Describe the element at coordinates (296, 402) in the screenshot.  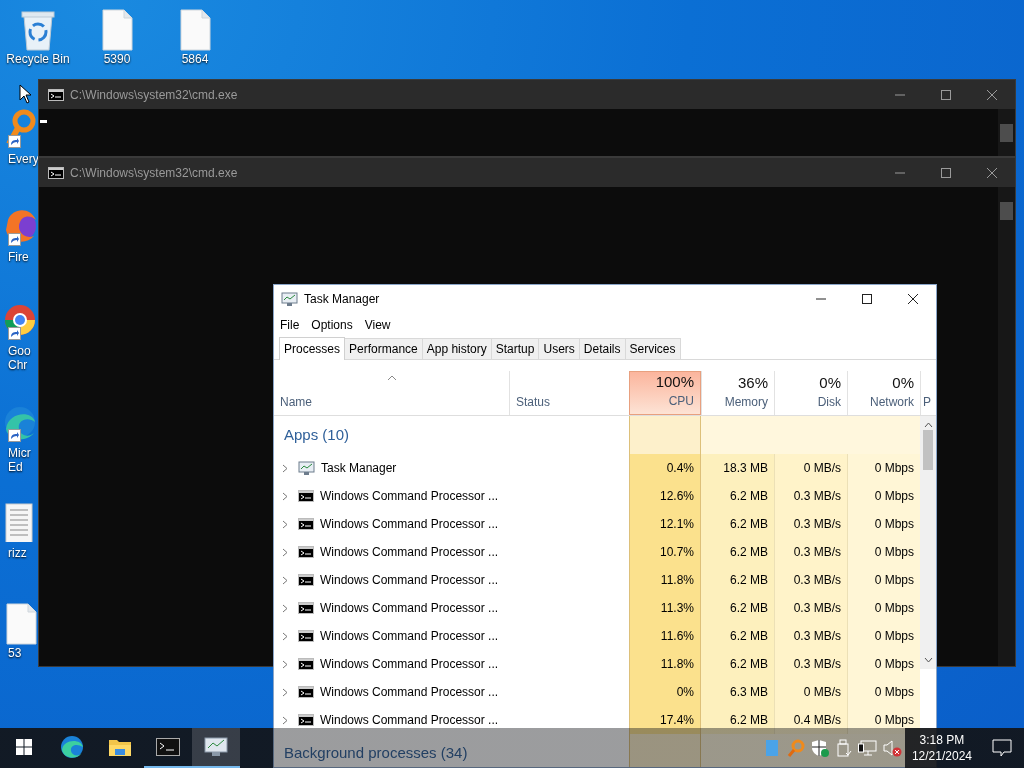
I see `column-label: Name` at that location.